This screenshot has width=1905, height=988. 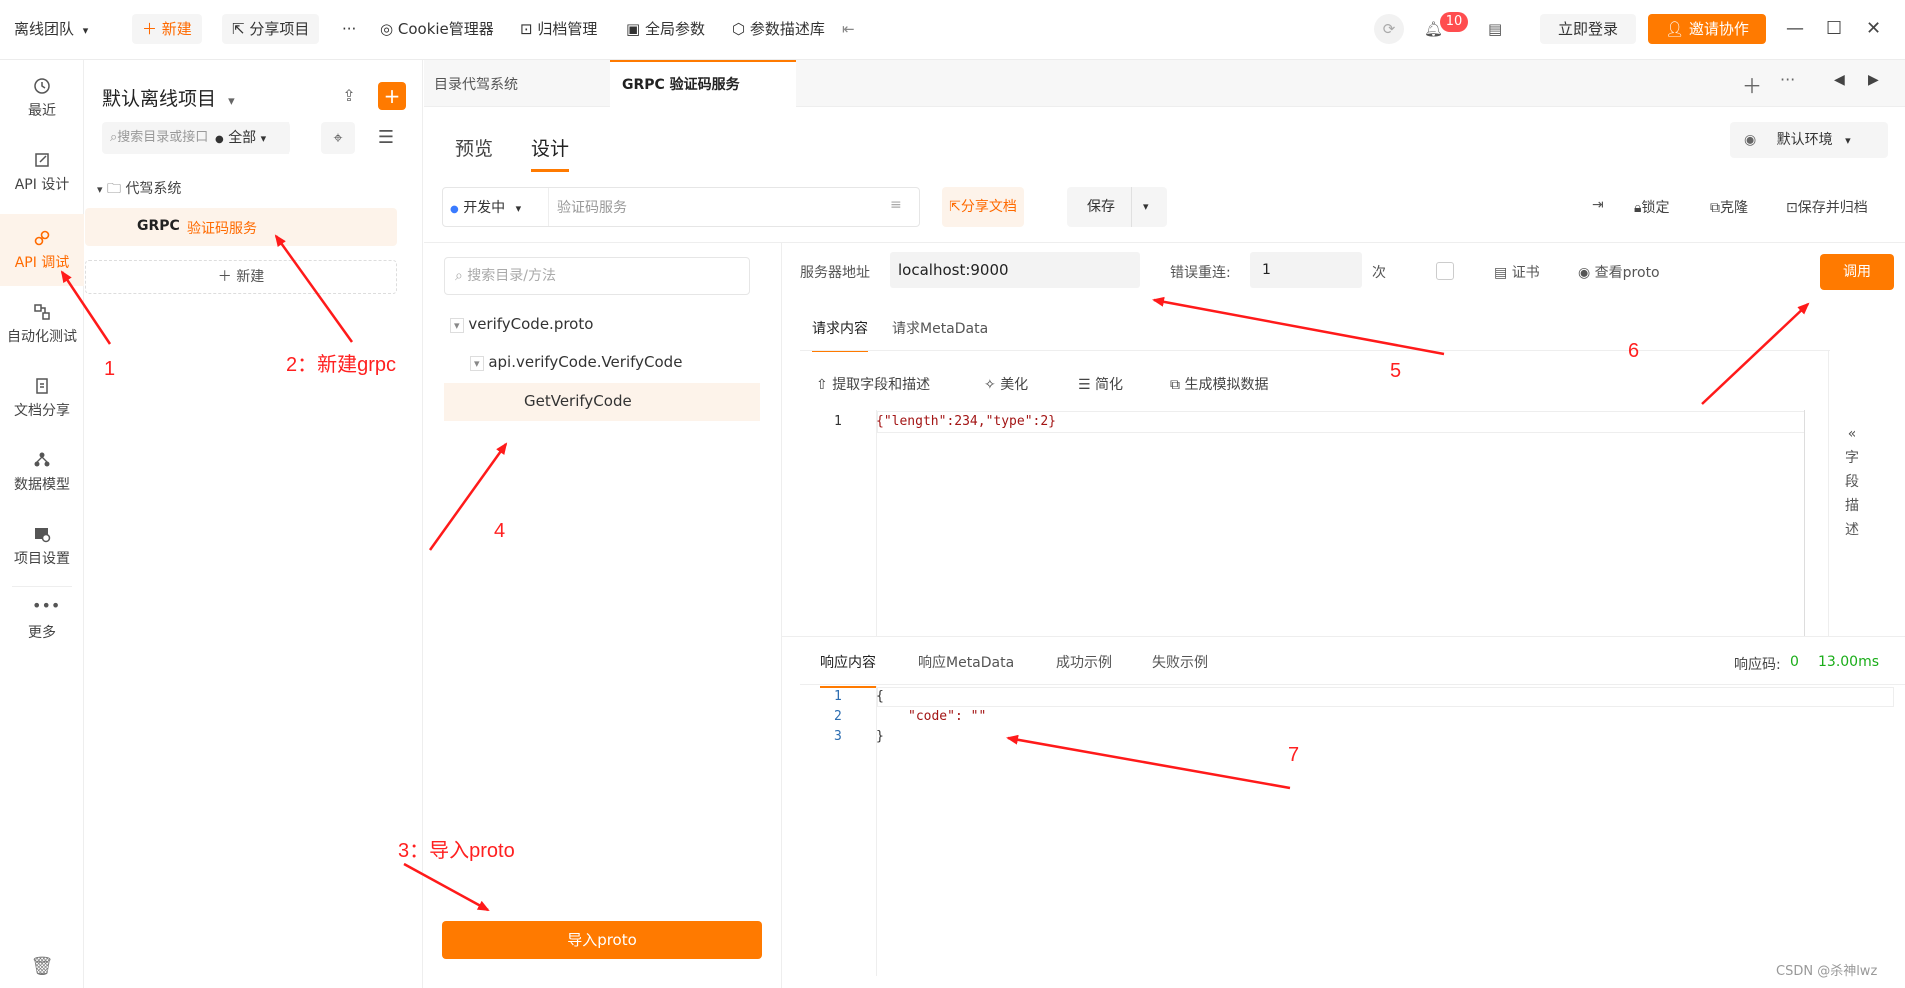 I want to click on annotation-4: 4, so click(x=500, y=531).